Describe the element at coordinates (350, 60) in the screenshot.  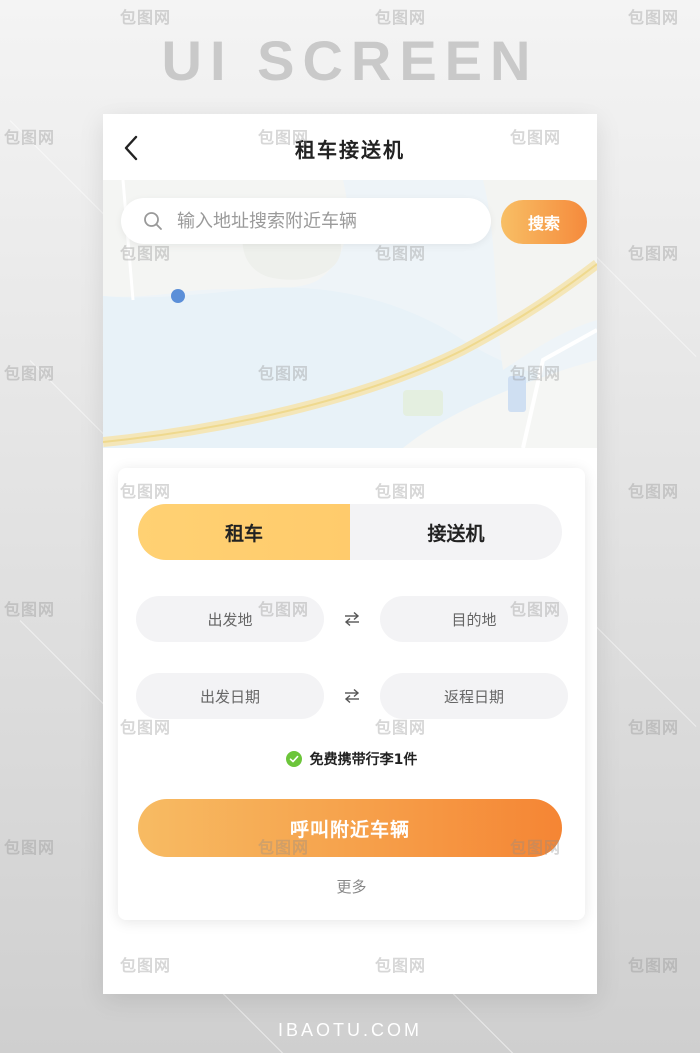
I see `poster-title: UI SCREEN` at that location.